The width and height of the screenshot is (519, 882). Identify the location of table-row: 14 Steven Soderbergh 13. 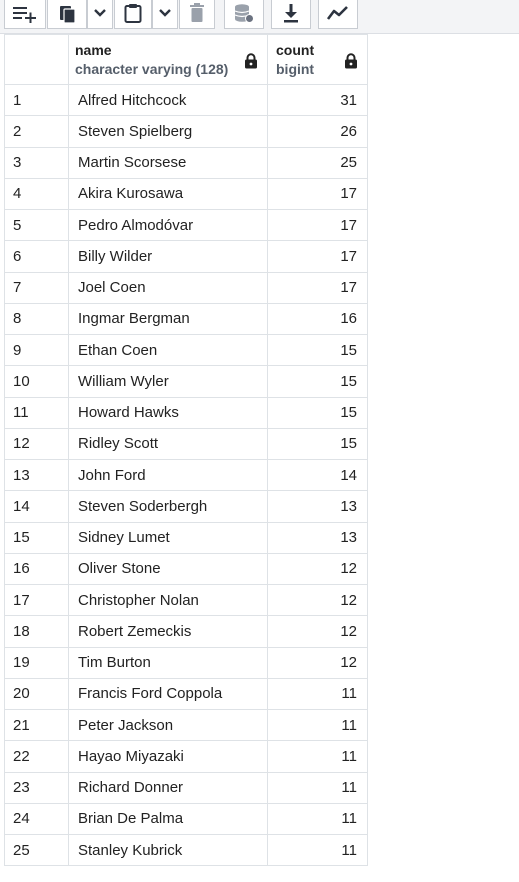
(186, 506).